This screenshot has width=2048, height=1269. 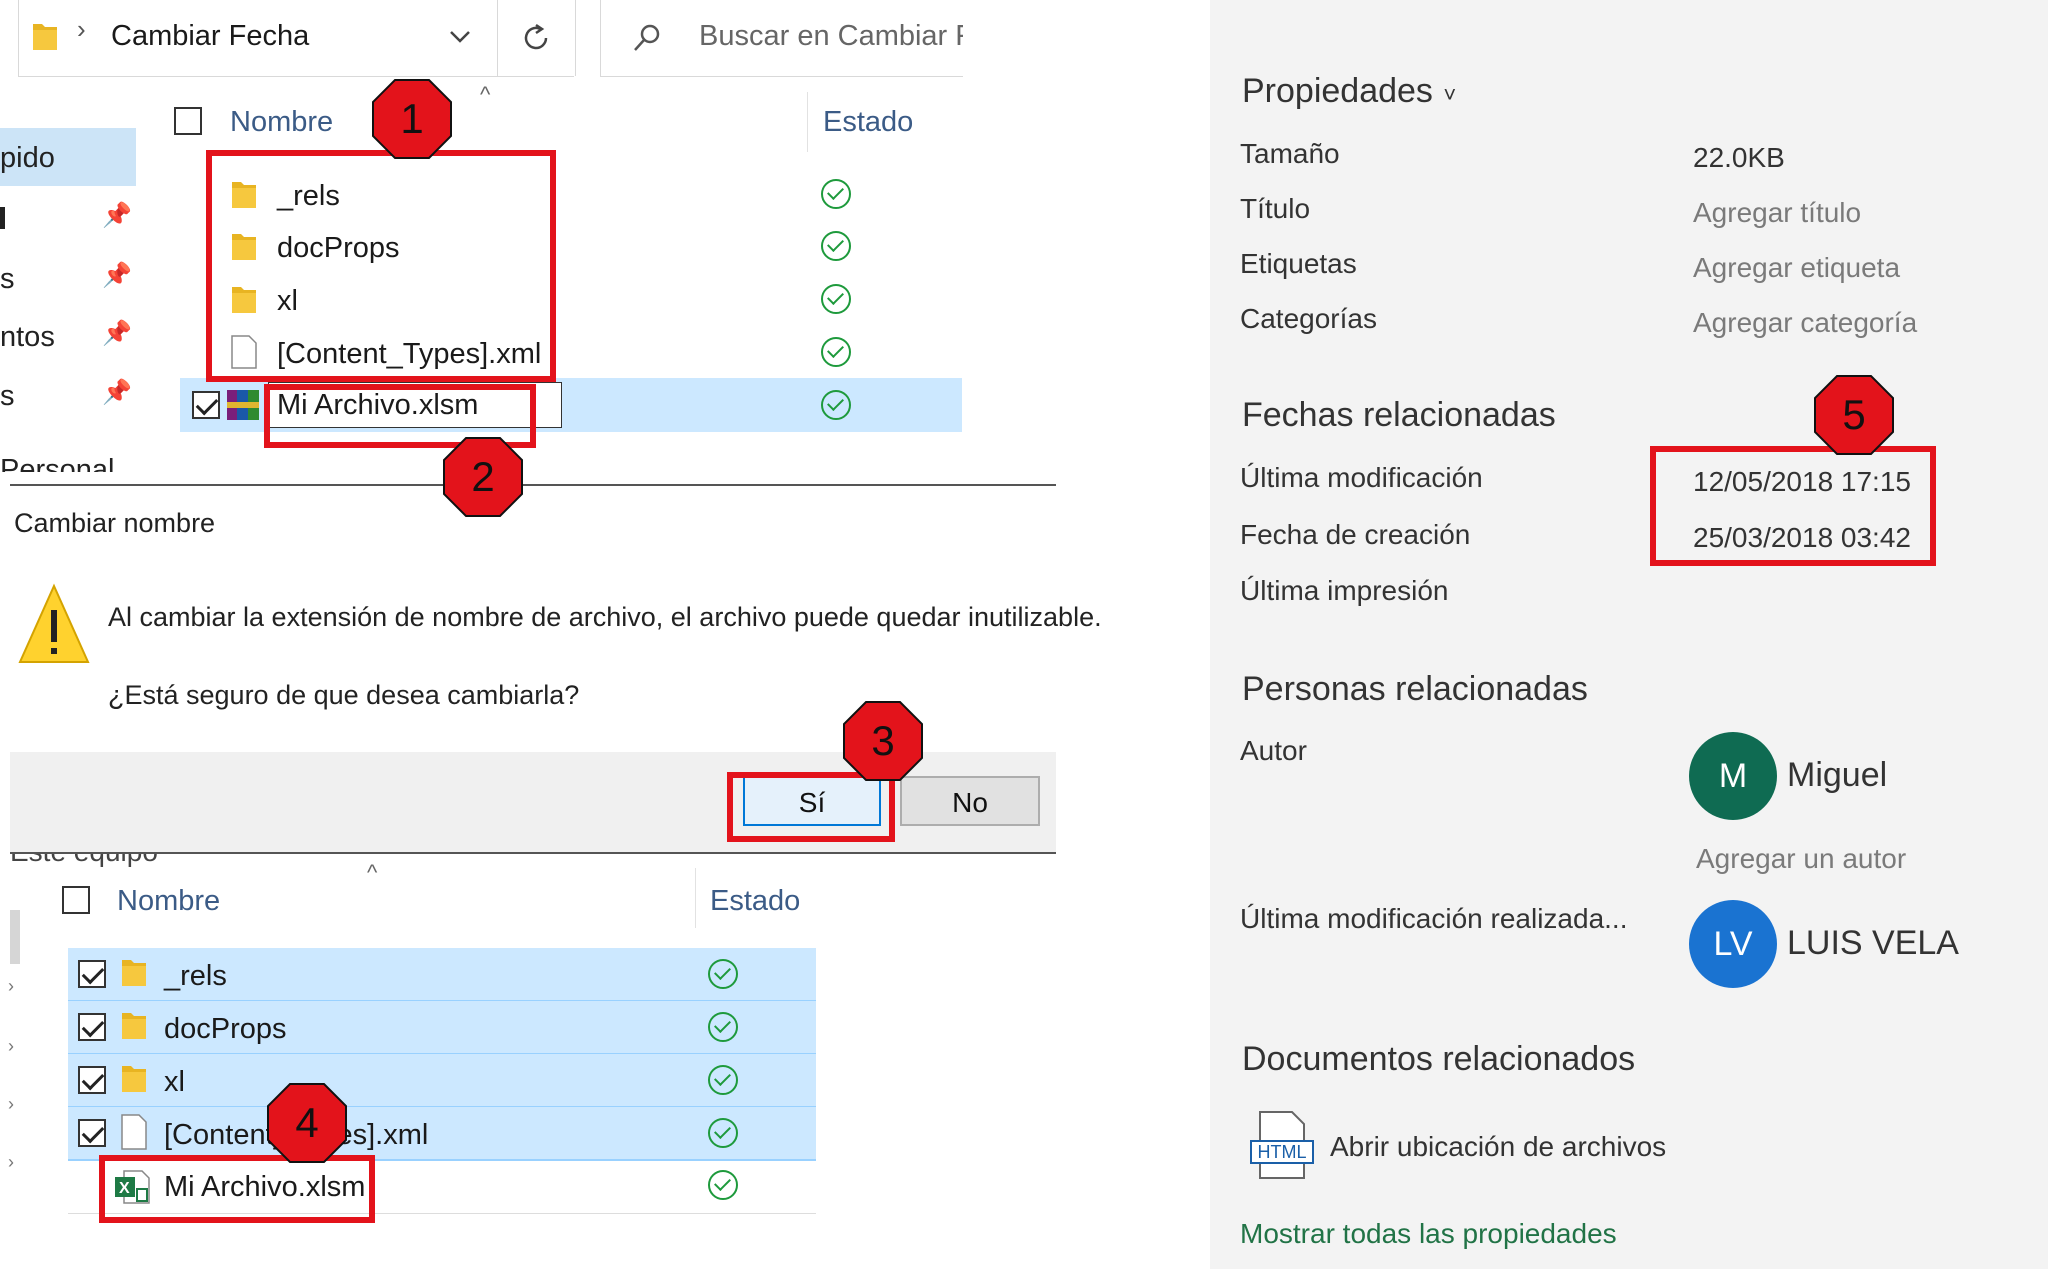 I want to click on nav-item-personal: Personal, so click(x=68, y=462).